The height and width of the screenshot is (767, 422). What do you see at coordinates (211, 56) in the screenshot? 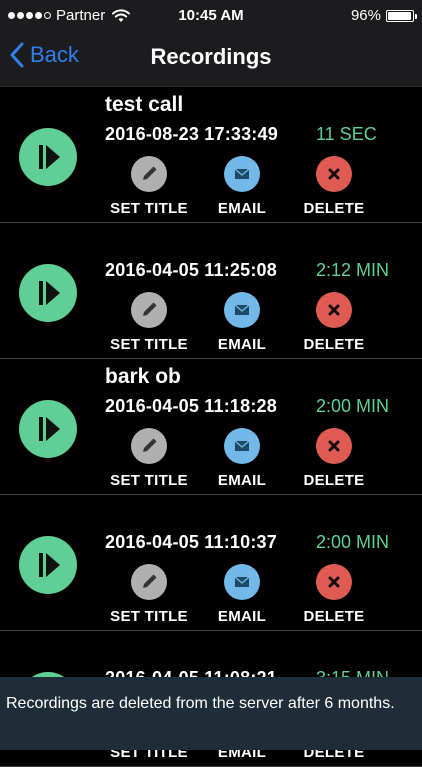
I see `page-title: Recordings` at bounding box center [211, 56].